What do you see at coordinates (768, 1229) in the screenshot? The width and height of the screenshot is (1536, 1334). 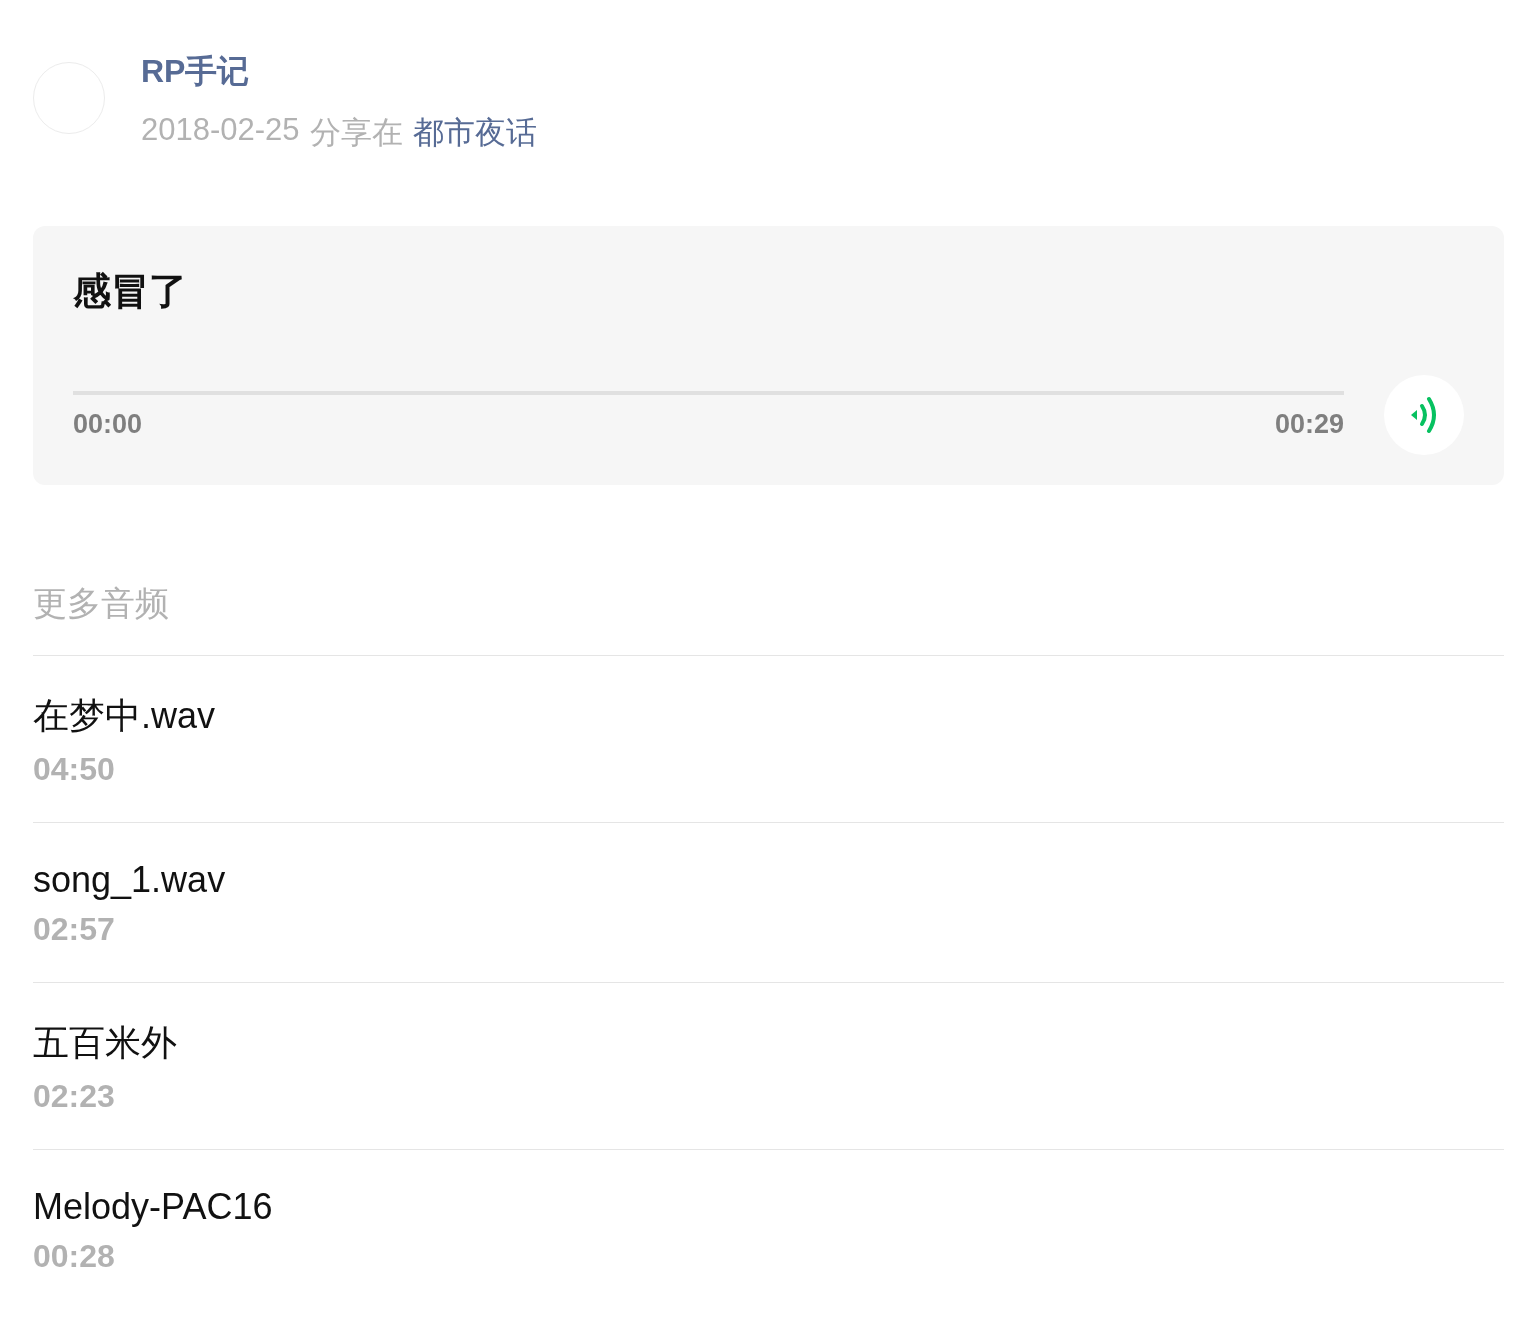 I see `audio-list-item: Melody-PAC16 00:28` at bounding box center [768, 1229].